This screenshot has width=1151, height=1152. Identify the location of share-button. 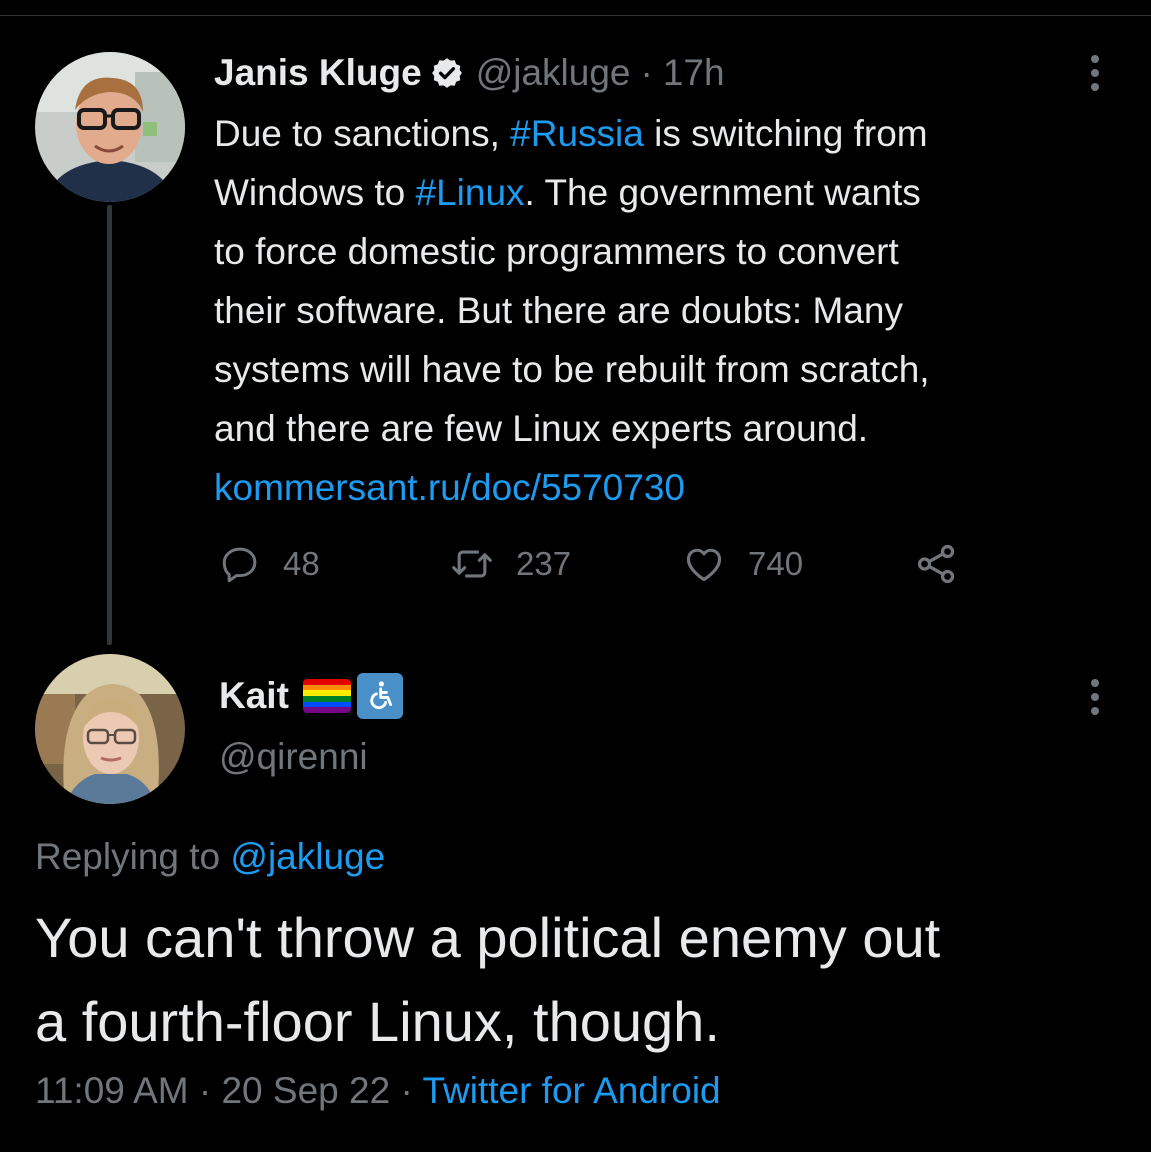
(937, 564).